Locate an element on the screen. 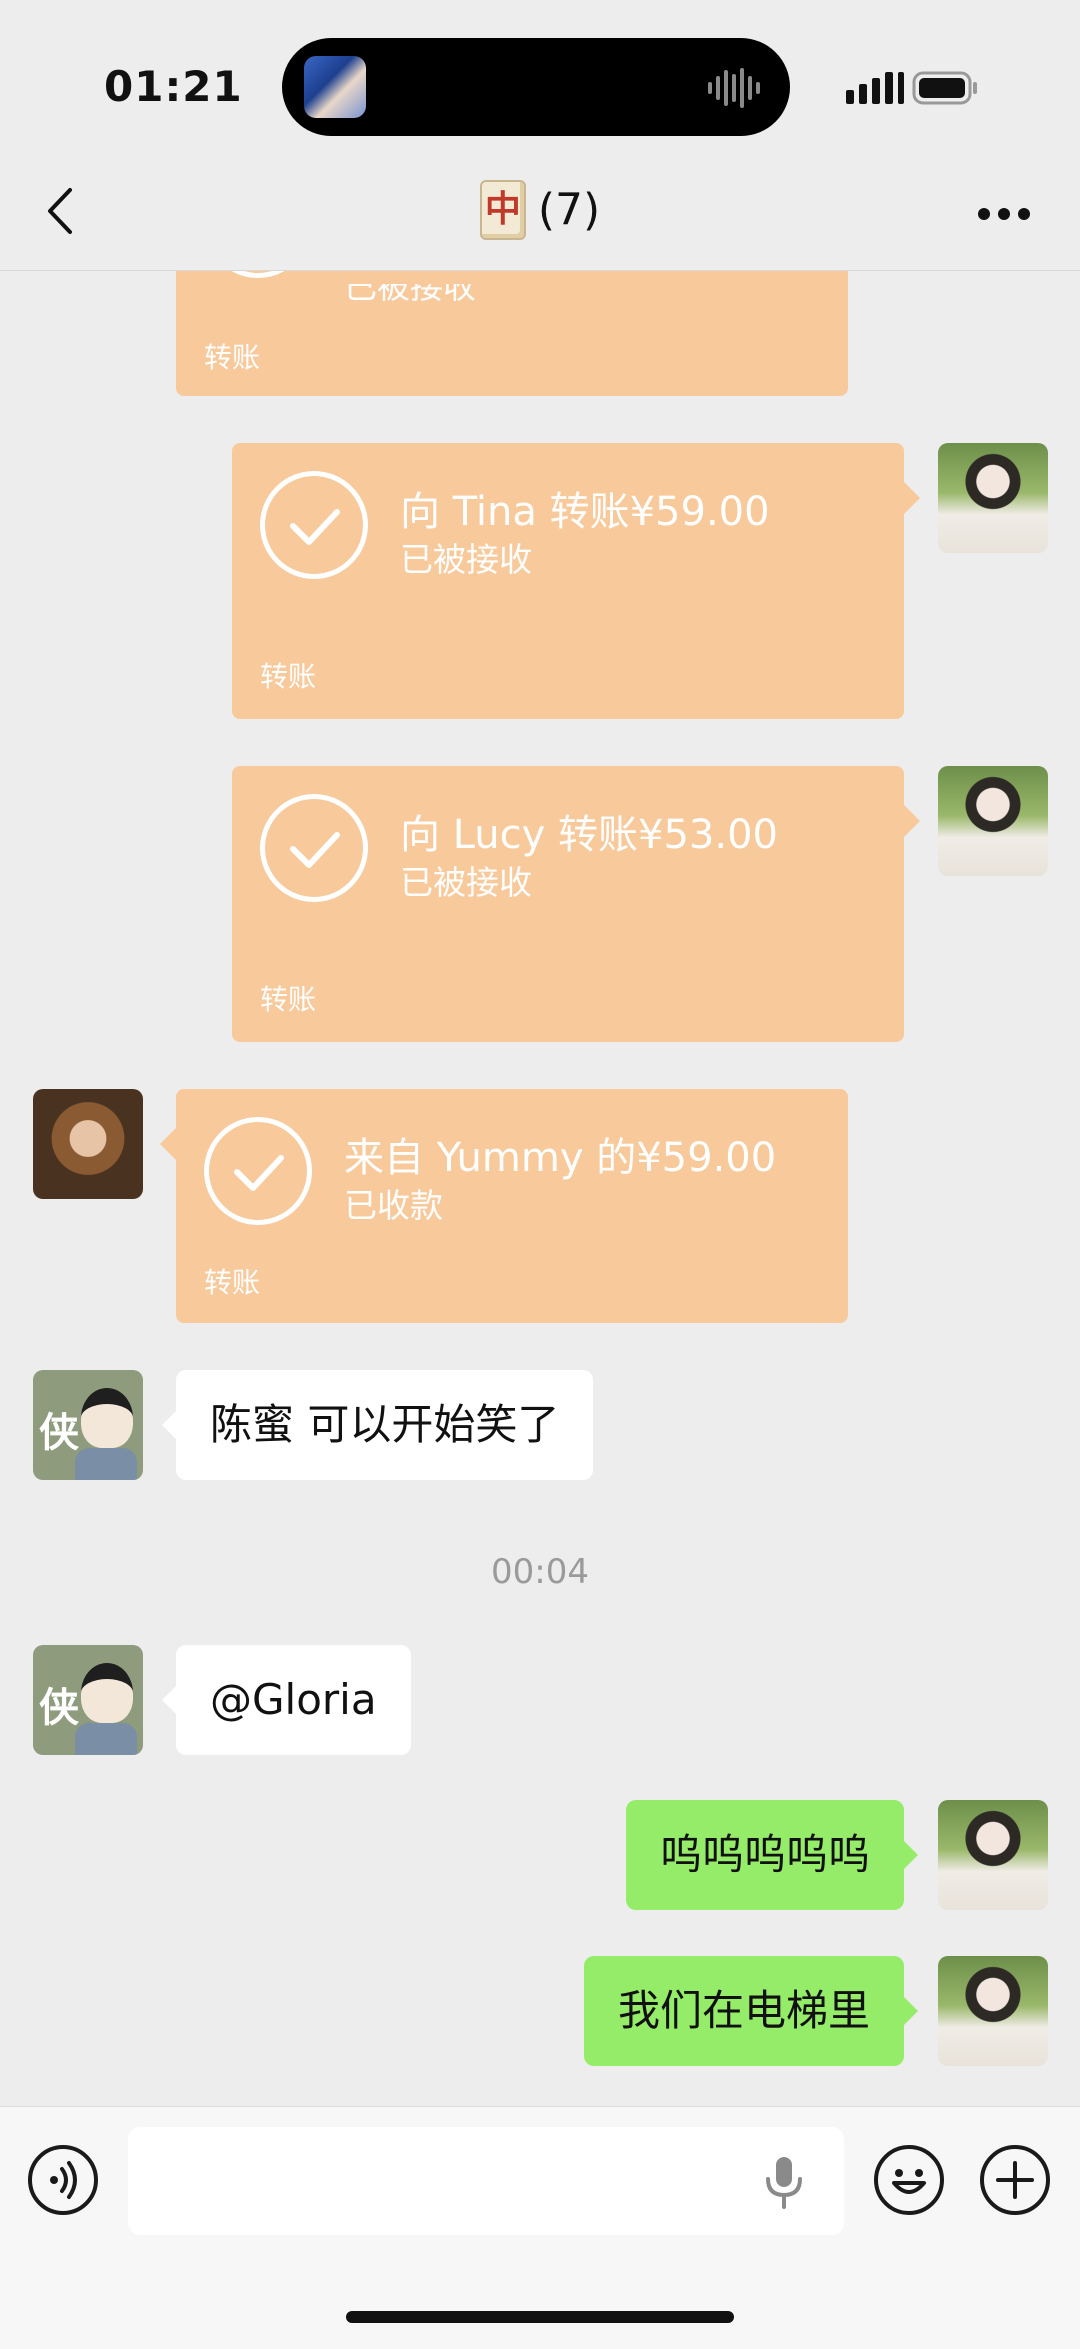 The height and width of the screenshot is (2349, 1080). more-dots-icon is located at coordinates (1004, 214).